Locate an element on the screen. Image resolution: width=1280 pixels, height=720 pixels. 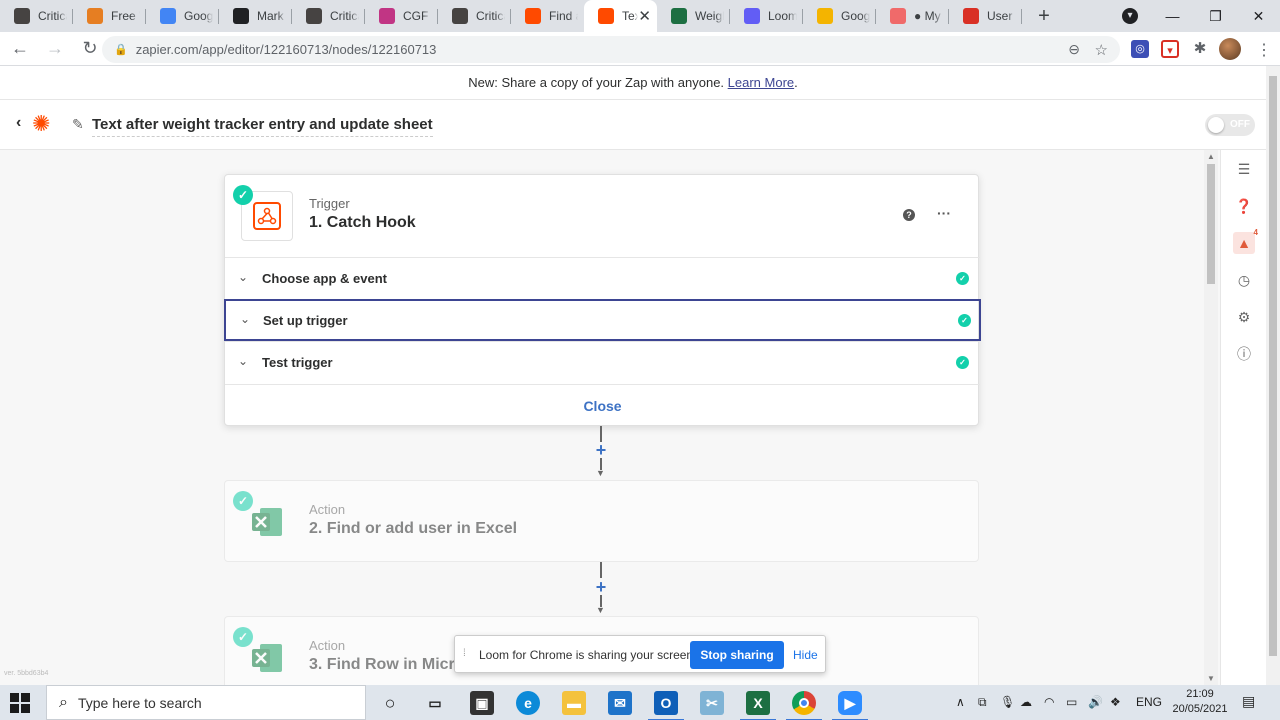
tab-label: Free W is located at coordinates (125, 16).